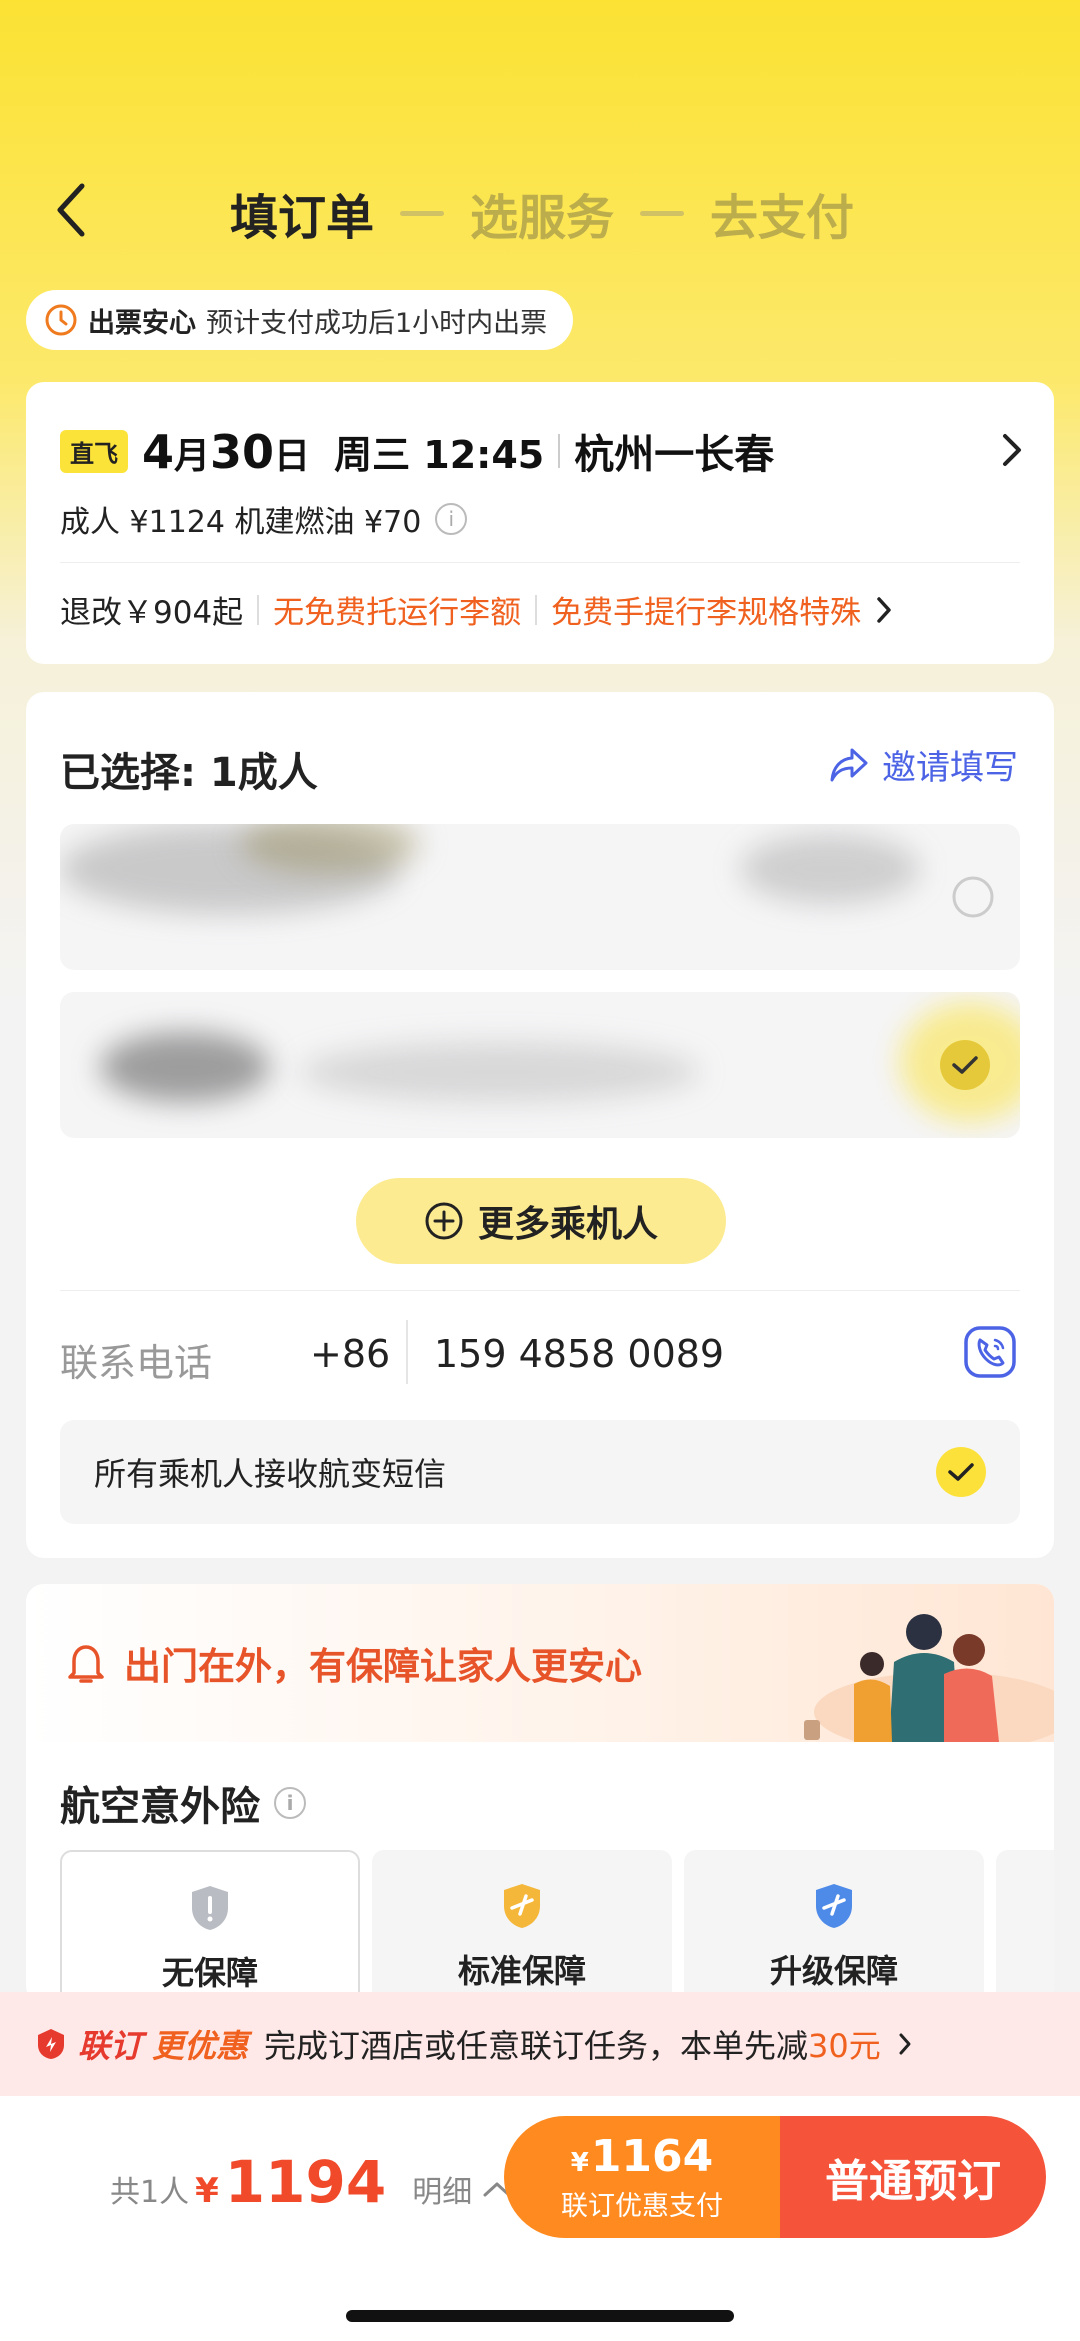 The image size is (1080, 2341). I want to click on passenger-total-count: 共1人, so click(150, 2192).